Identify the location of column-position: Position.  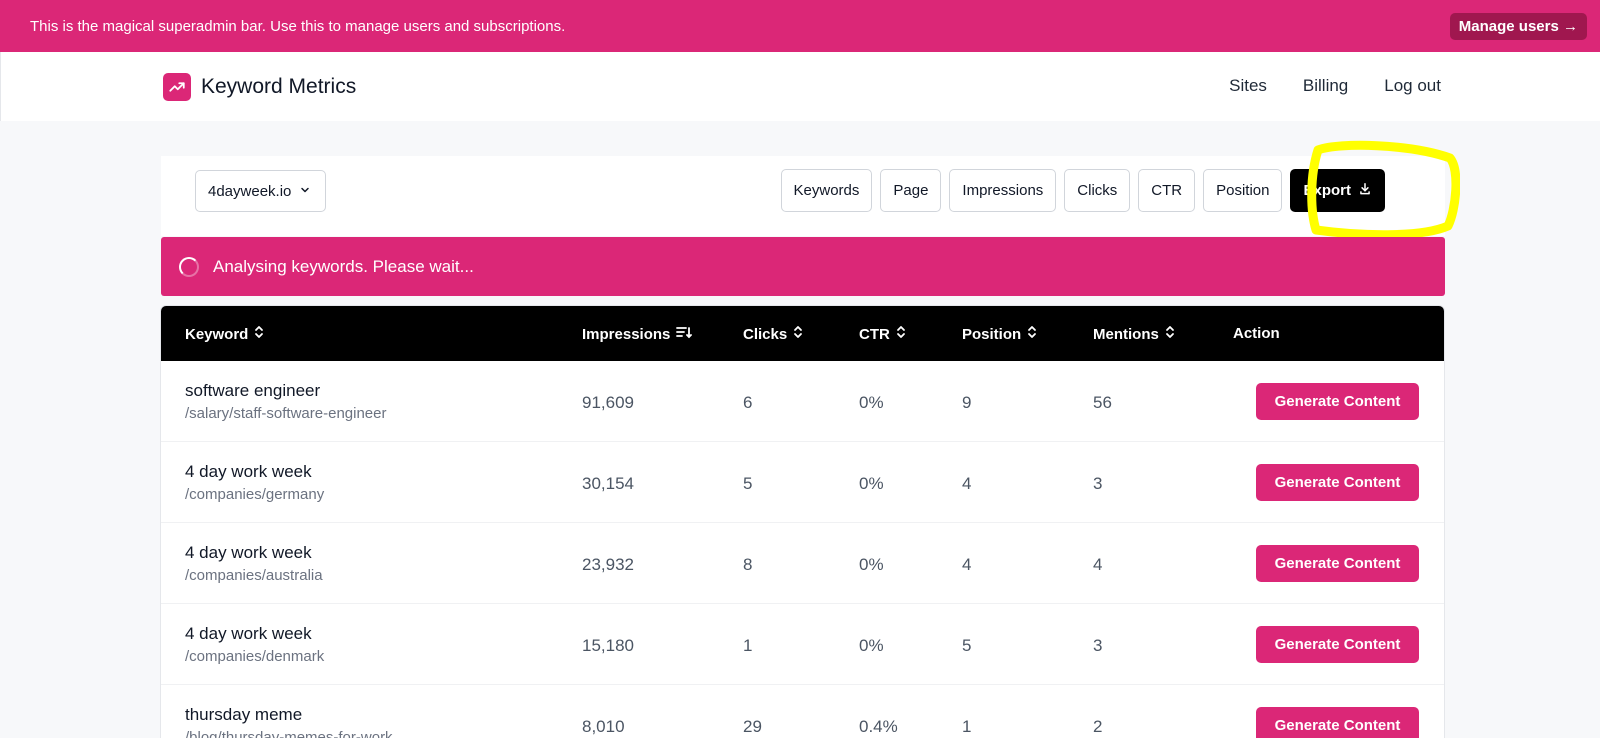
(999, 334).